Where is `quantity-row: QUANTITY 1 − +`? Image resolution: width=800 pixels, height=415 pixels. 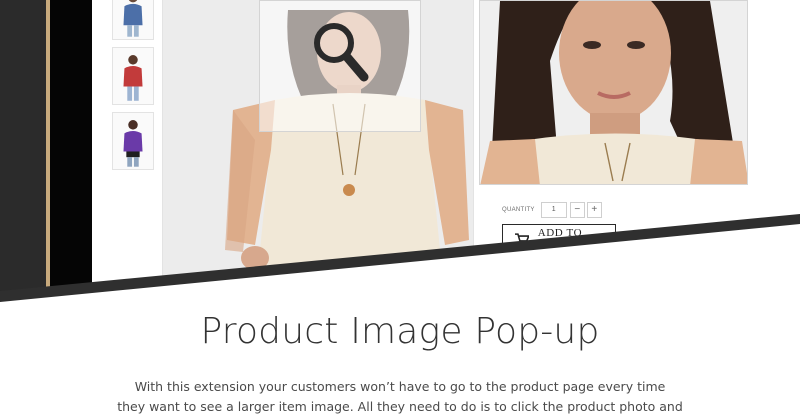 quantity-row: QUANTITY 1 − + is located at coordinates (553, 209).